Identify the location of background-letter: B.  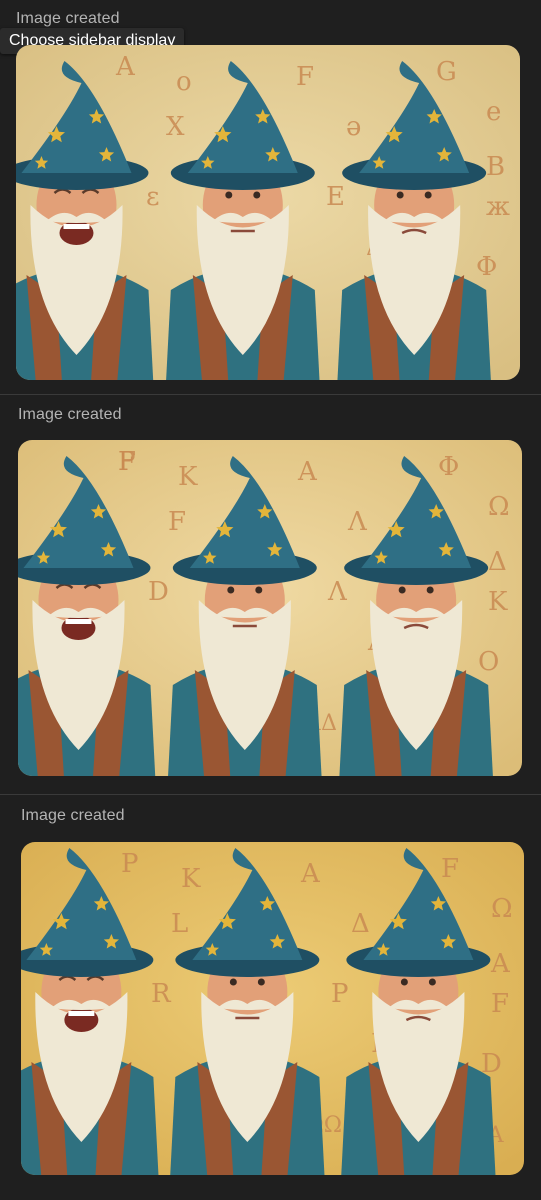
(495, 167).